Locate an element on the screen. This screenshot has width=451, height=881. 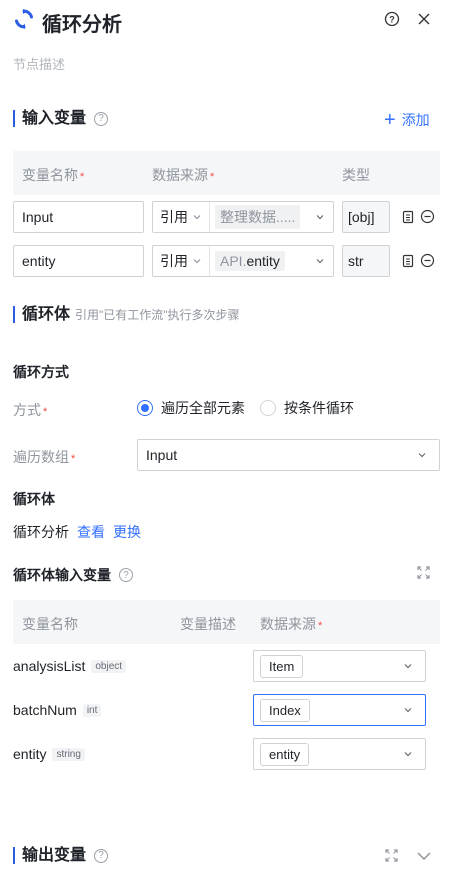
type-badge: string is located at coordinates (68, 754).